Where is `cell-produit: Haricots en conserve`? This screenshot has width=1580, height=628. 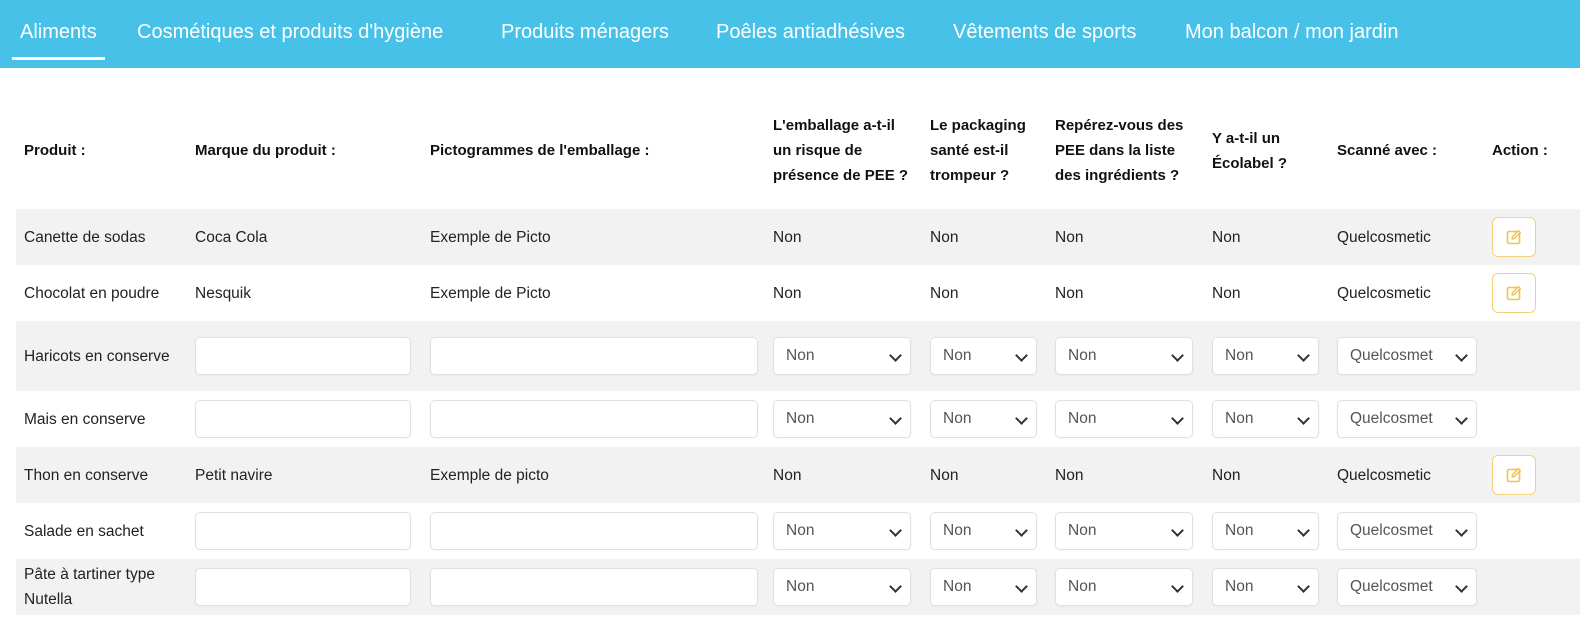 cell-produit: Haricots en conserve is located at coordinates (101, 356).